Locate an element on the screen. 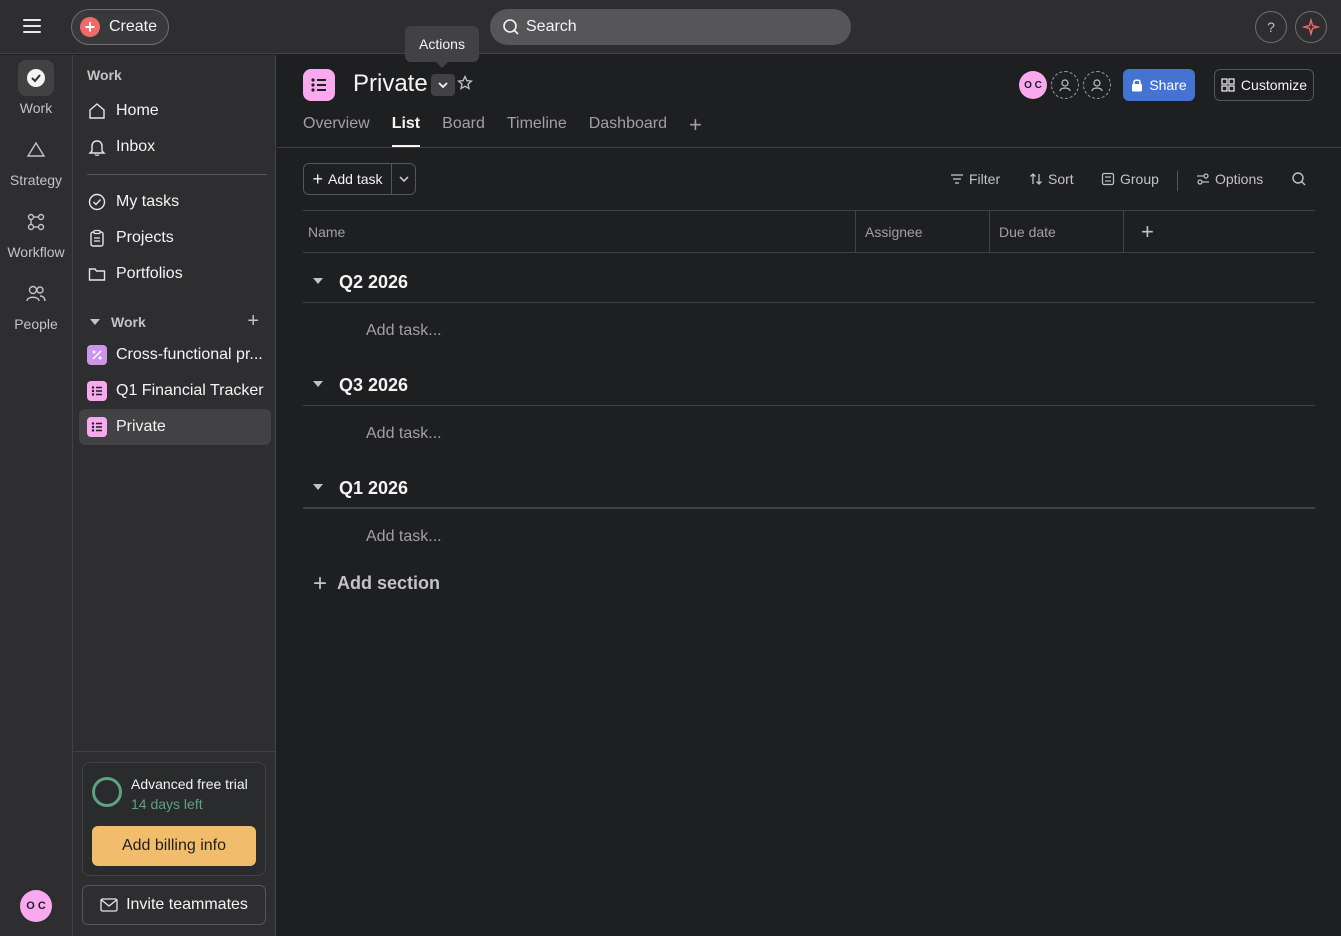 The image size is (1341, 936). sidebar-item-portfolios: Portfolios is located at coordinates (175, 274).